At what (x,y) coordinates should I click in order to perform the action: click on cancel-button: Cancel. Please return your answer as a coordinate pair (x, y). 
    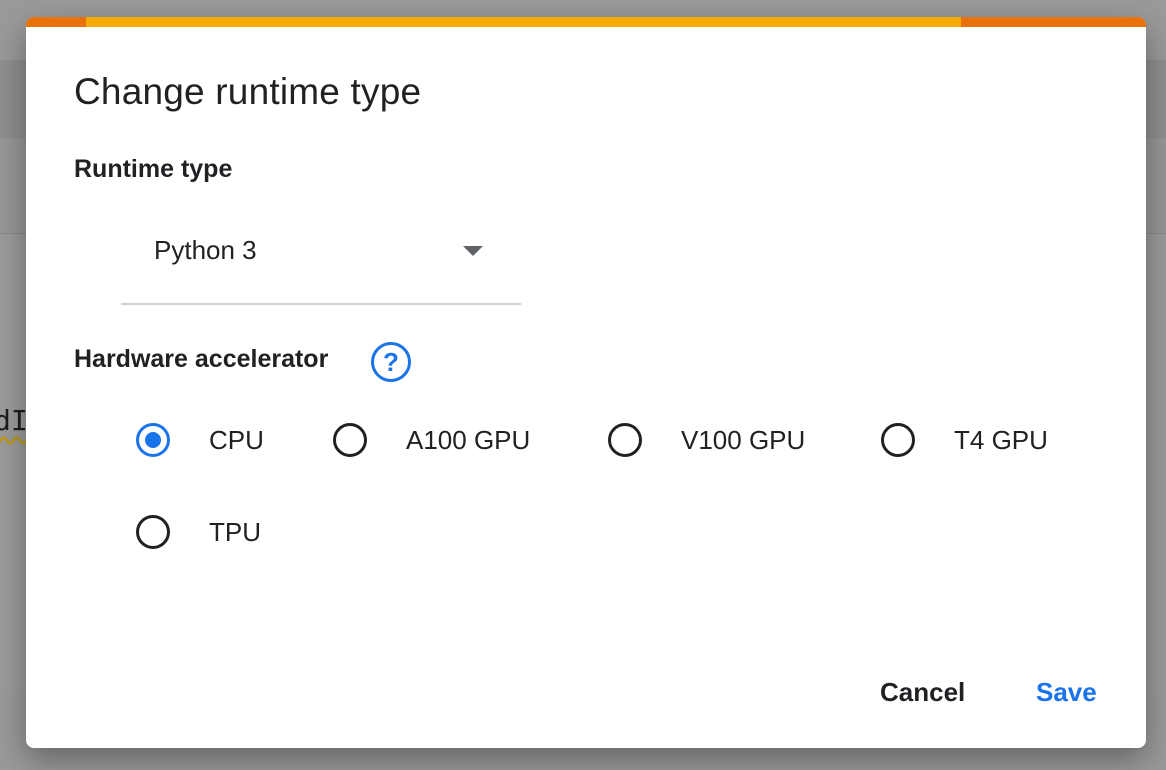
    Looking at the image, I should click on (922, 692).